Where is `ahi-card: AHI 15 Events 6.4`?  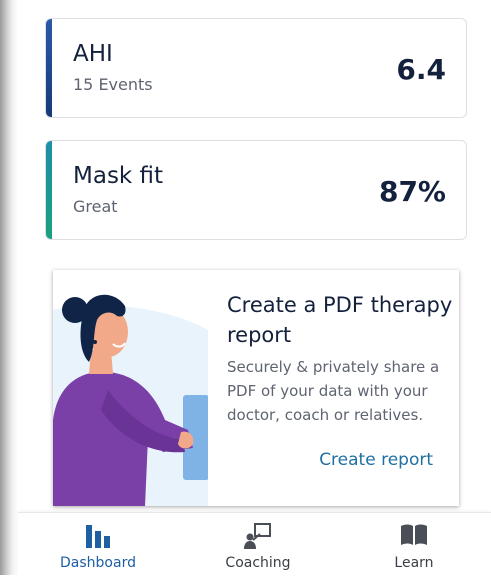 ahi-card: AHI 15 Events 6.4 is located at coordinates (256, 68).